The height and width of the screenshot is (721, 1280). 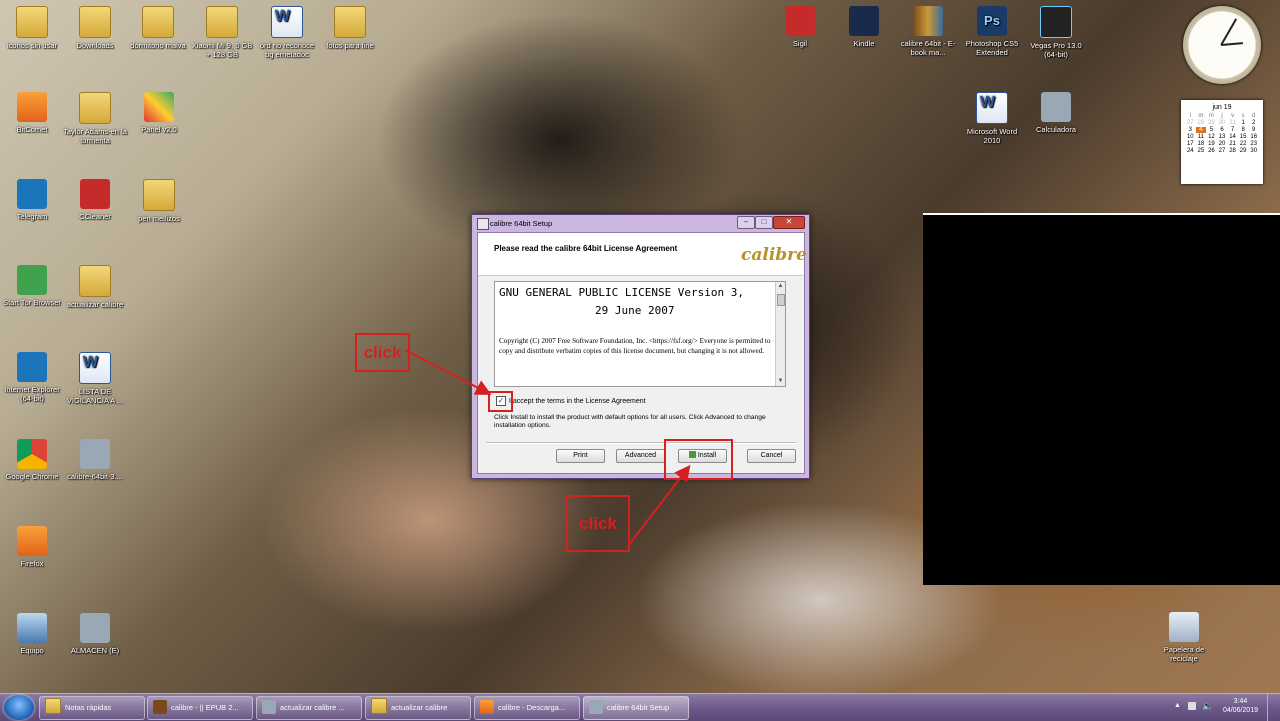 What do you see at coordinates (448, 372) in the screenshot?
I see `arrow-to-checkbox` at bounding box center [448, 372].